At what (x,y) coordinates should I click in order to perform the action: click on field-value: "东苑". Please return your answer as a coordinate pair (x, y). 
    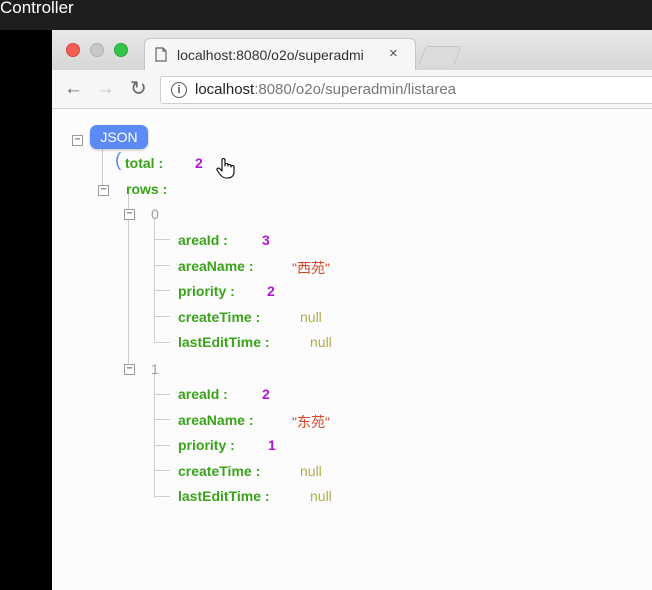
    Looking at the image, I should click on (311, 422).